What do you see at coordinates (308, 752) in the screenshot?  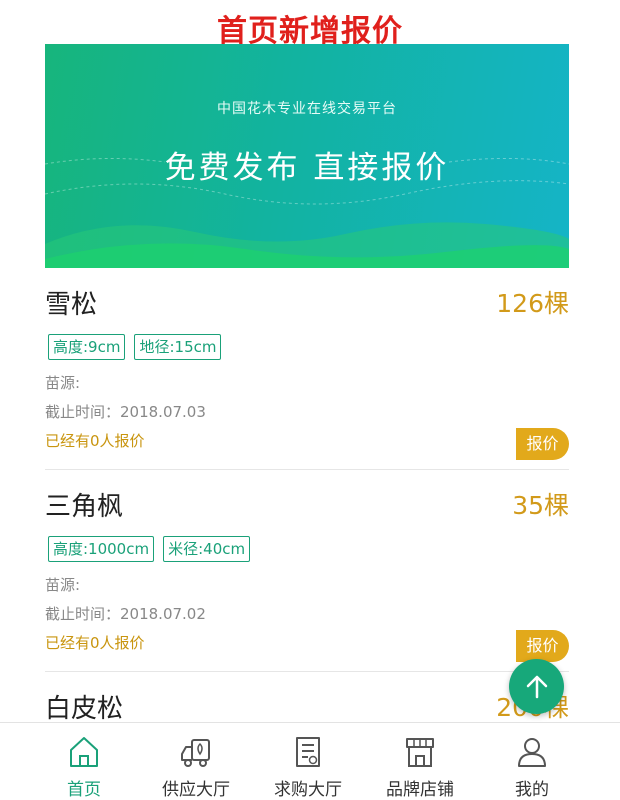 I see `document-icon` at bounding box center [308, 752].